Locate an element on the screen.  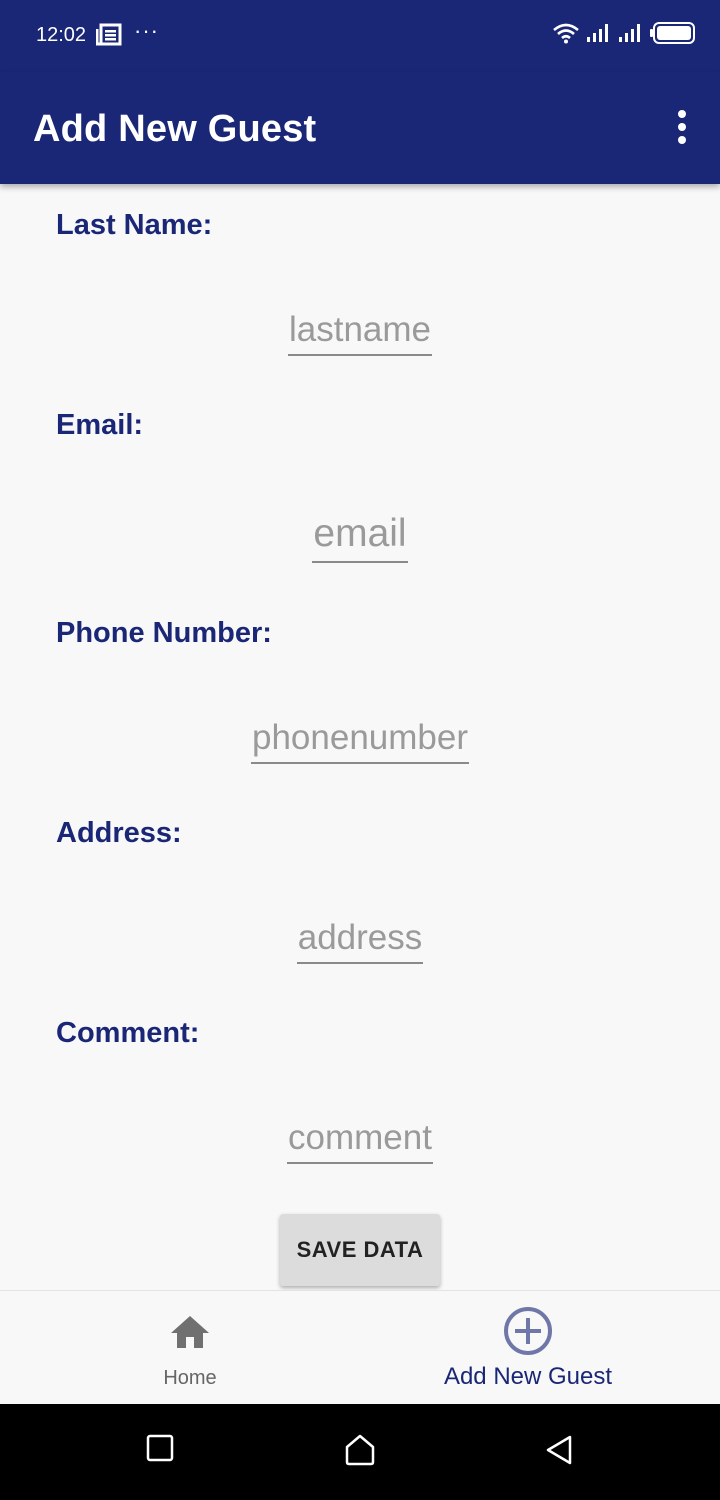
nav-add-new-guest-label: Add New Guest is located at coordinates (528, 1376).